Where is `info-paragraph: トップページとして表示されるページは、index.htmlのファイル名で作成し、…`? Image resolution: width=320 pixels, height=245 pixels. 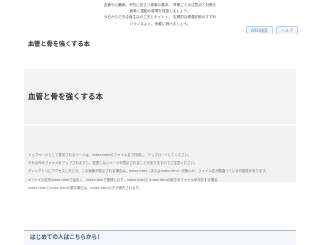
info-paragraph: トップページとして表示されるページは、index.htmlのファイル名で作成し、… is located at coordinates (110, 155).